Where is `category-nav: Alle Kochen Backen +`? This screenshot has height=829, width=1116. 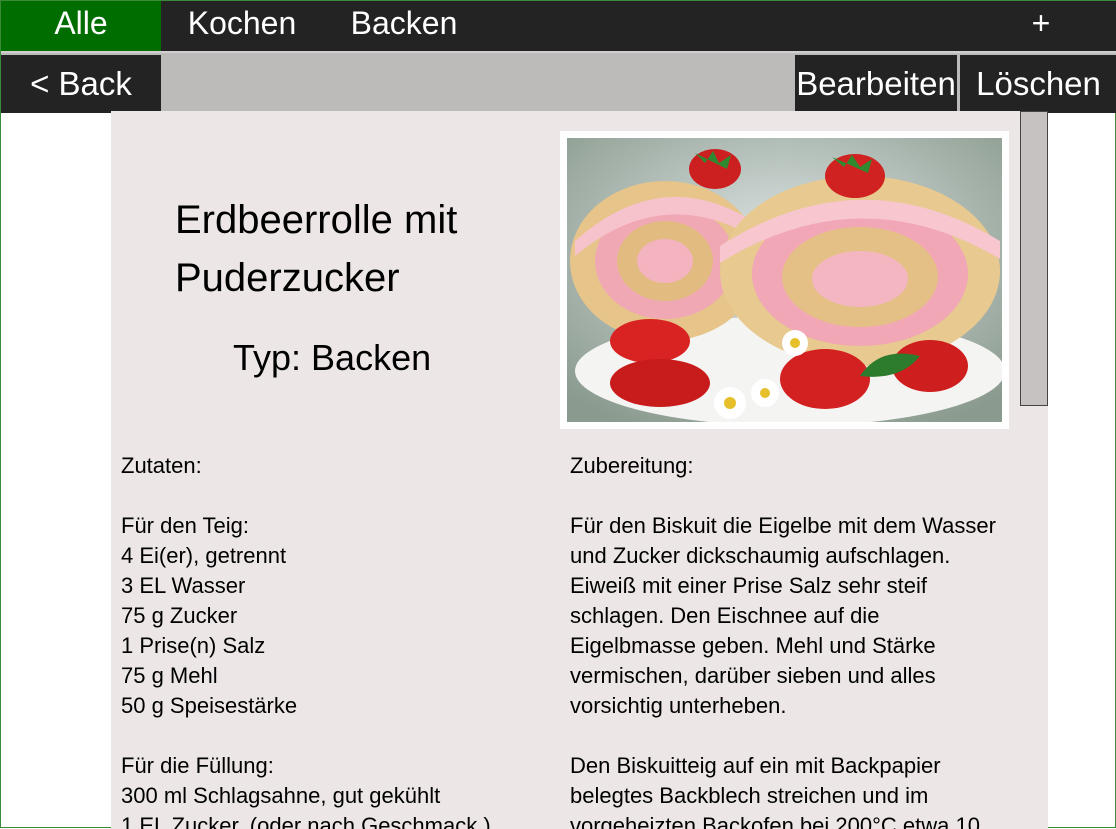
category-nav: Alle Kochen Backen + is located at coordinates (558, 26).